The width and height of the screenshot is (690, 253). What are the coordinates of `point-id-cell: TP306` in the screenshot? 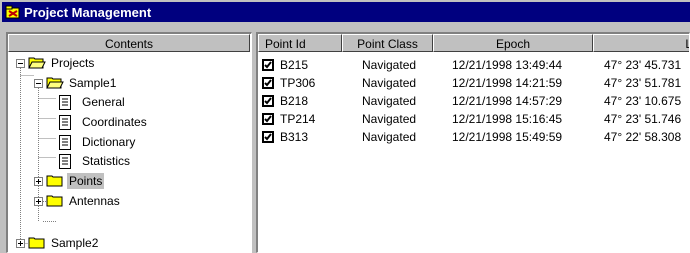 It's located at (298, 83).